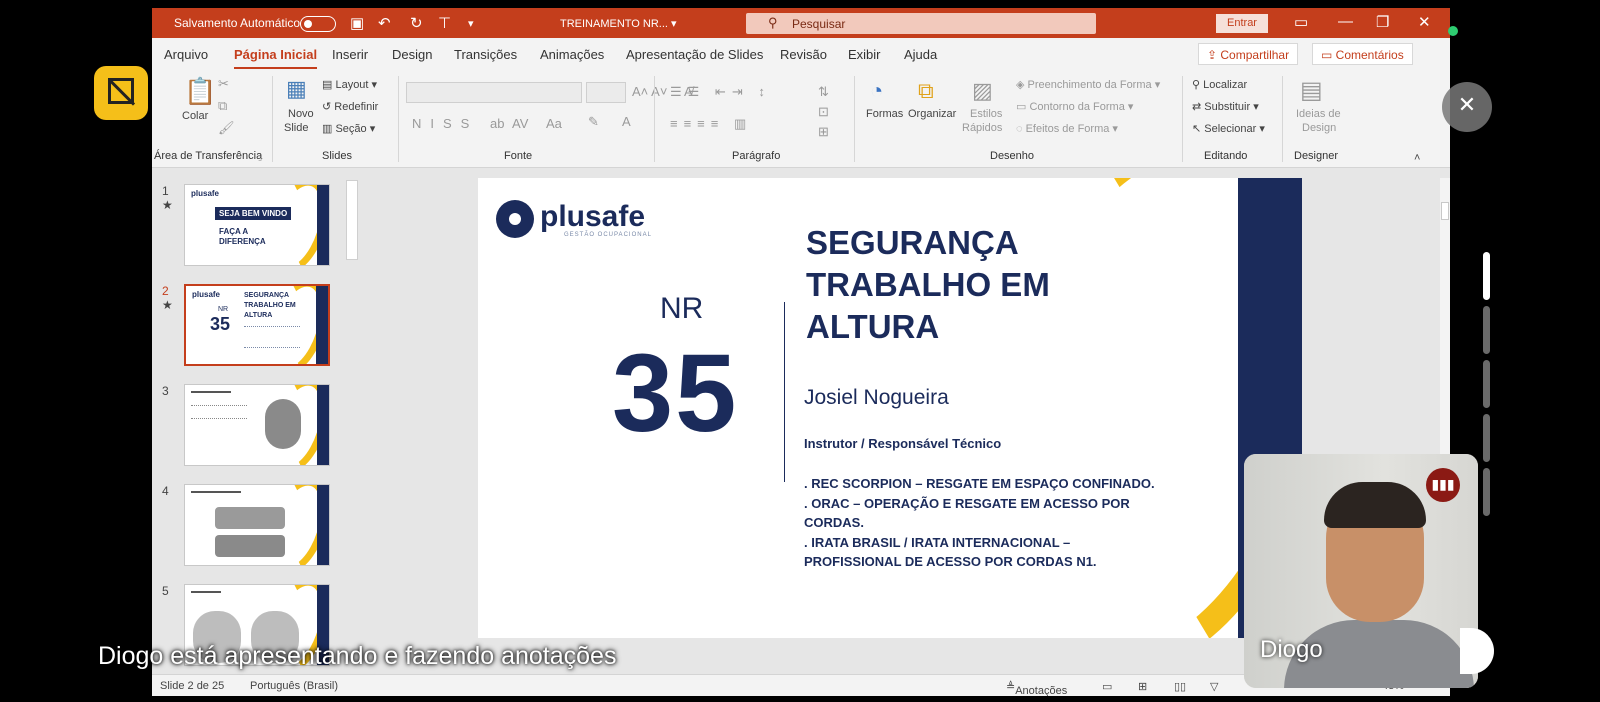  What do you see at coordinates (412, 54) in the screenshot?
I see `tab-design: Design` at bounding box center [412, 54].